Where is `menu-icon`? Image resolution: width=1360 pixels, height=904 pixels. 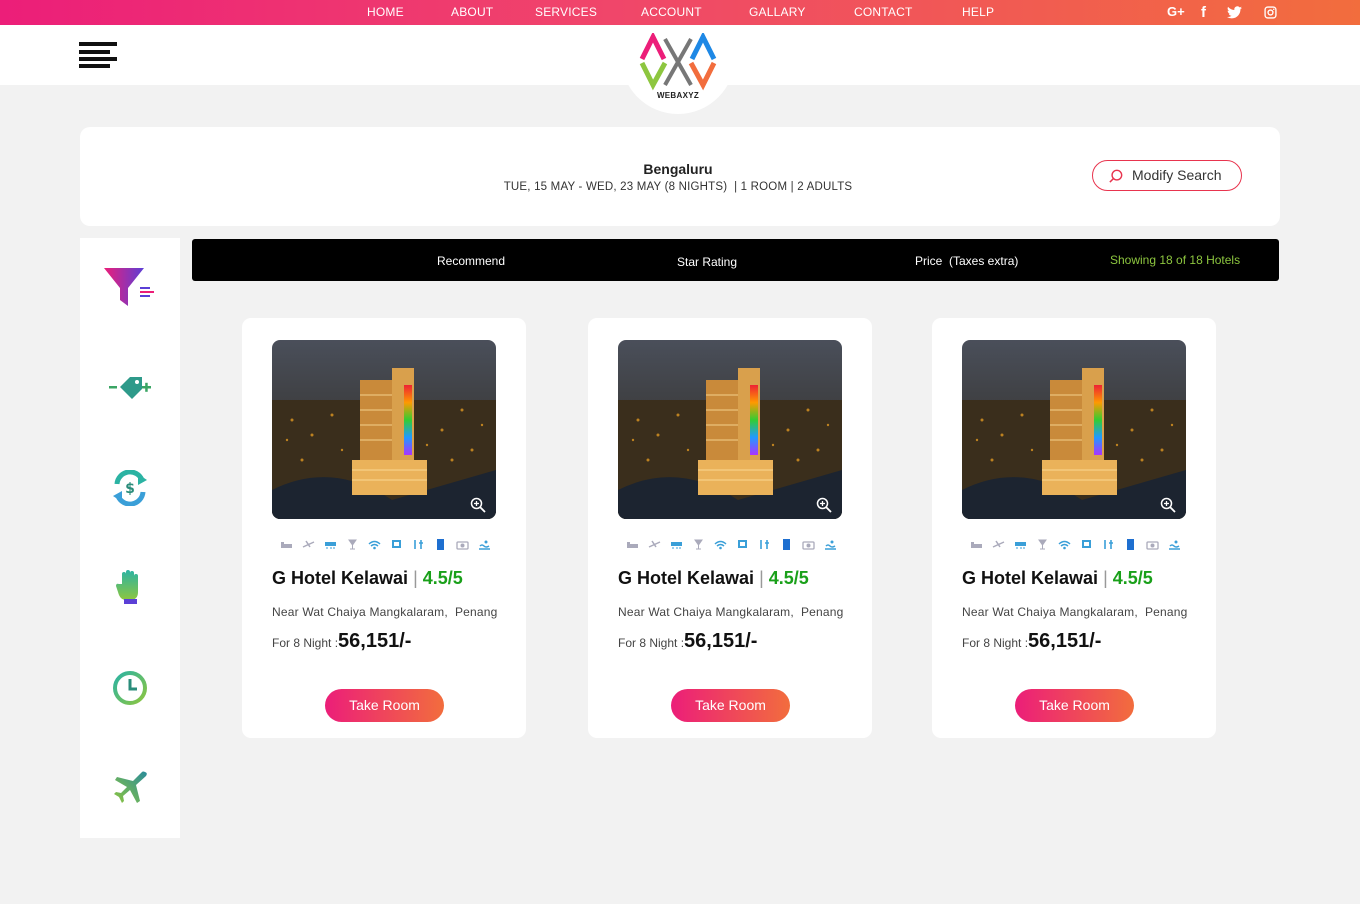 menu-icon is located at coordinates (98, 55).